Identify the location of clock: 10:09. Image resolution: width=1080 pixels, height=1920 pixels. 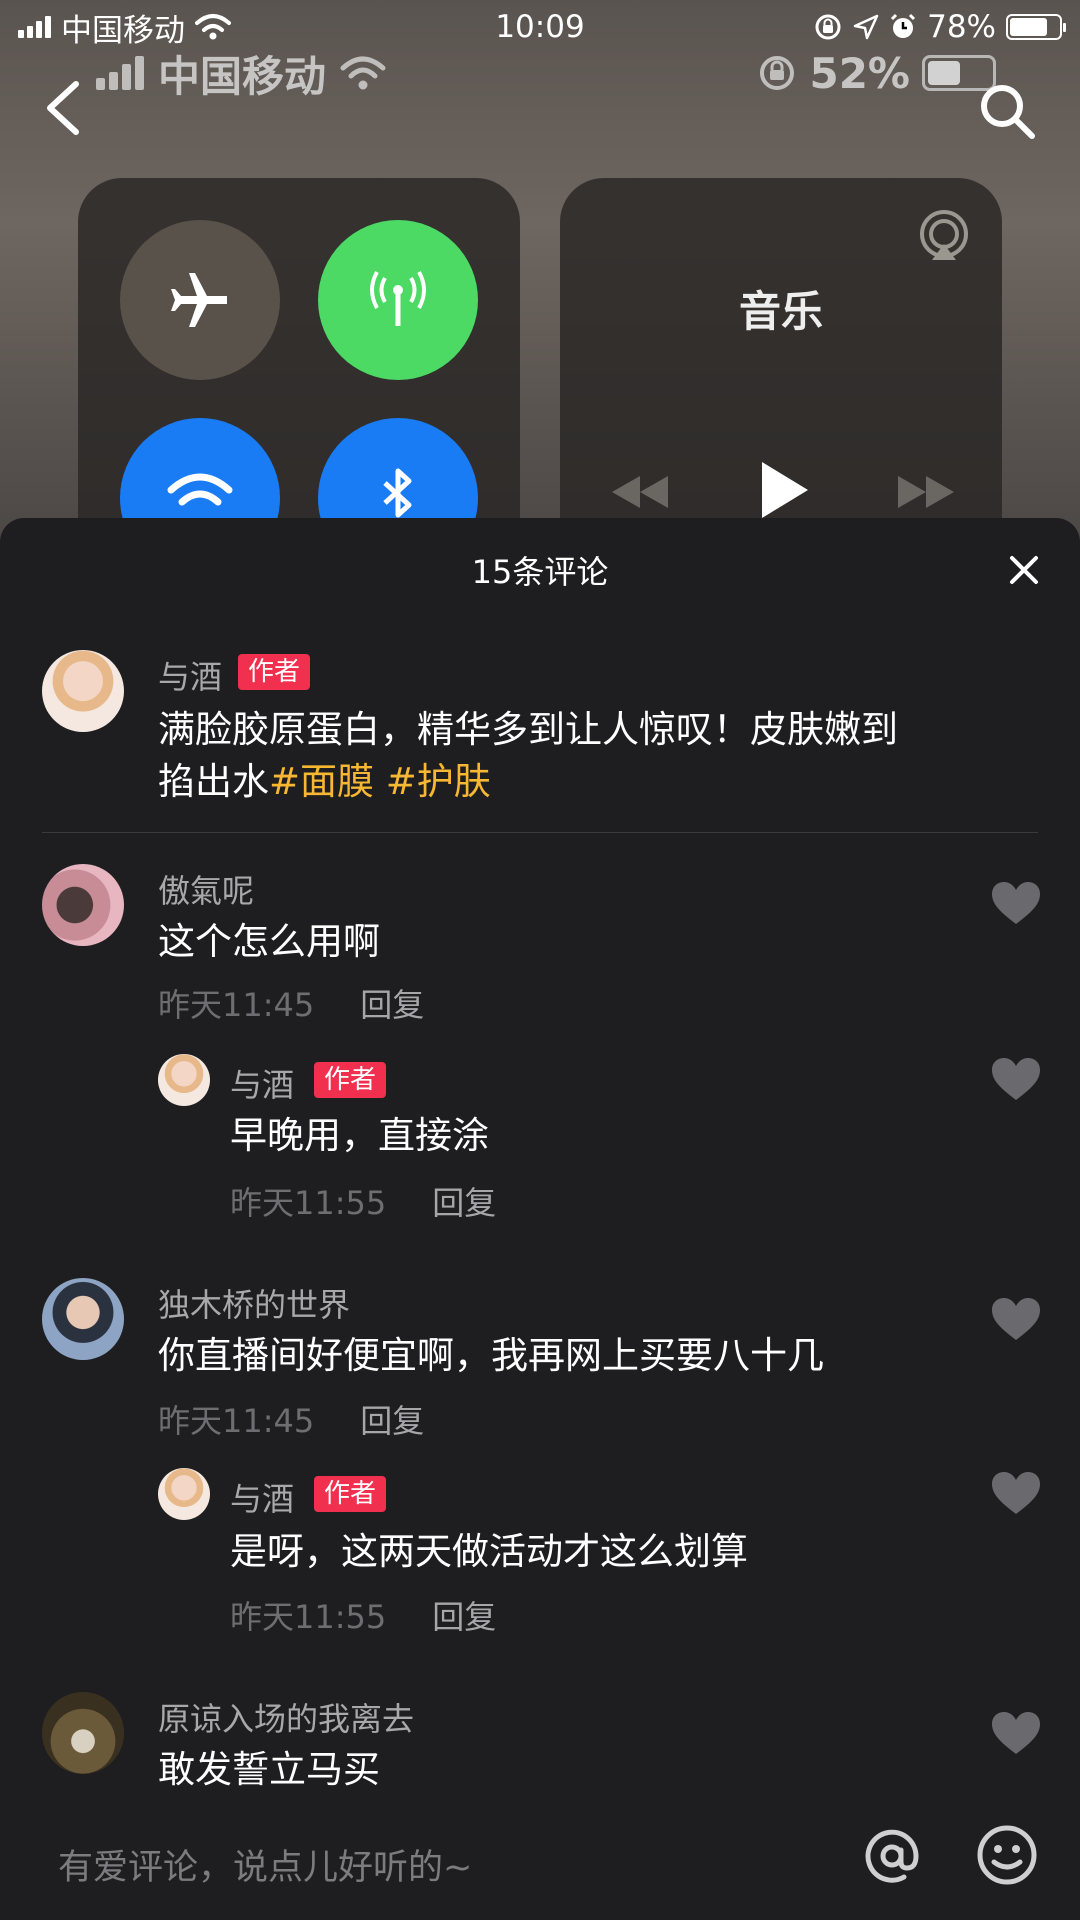
(540, 27).